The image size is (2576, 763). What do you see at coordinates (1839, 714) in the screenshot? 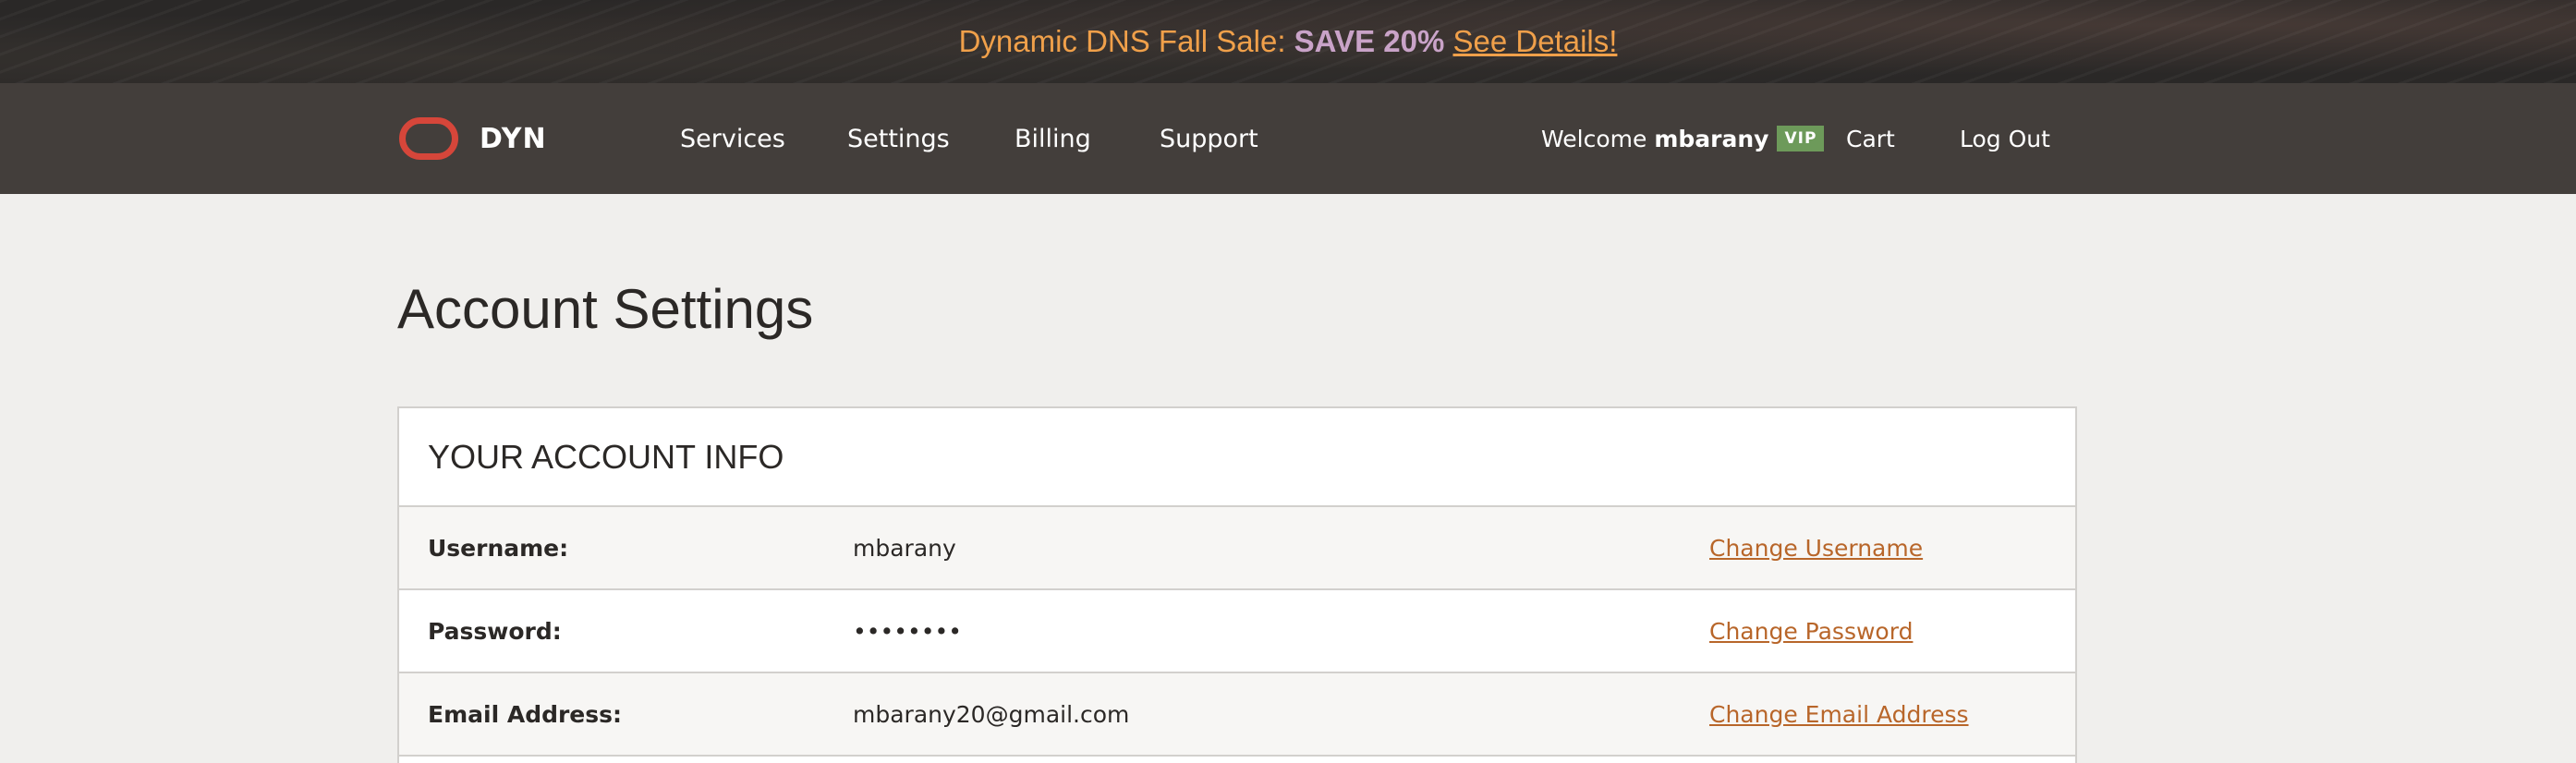
I see `change-email-link: Change Email Address` at bounding box center [1839, 714].